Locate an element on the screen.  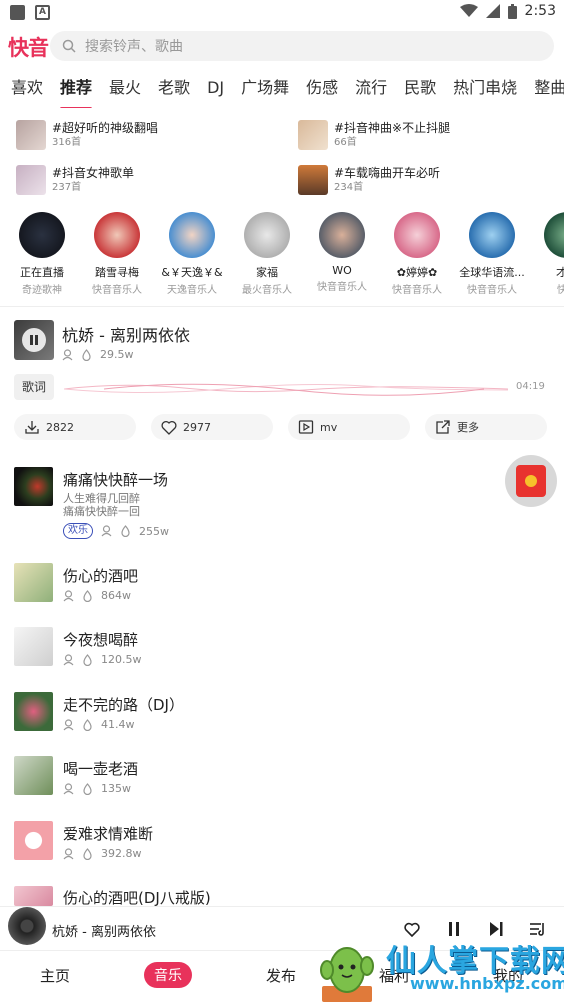
featured-actions: 2822 2977 mv 更多 is located at coordinates (282, 427).